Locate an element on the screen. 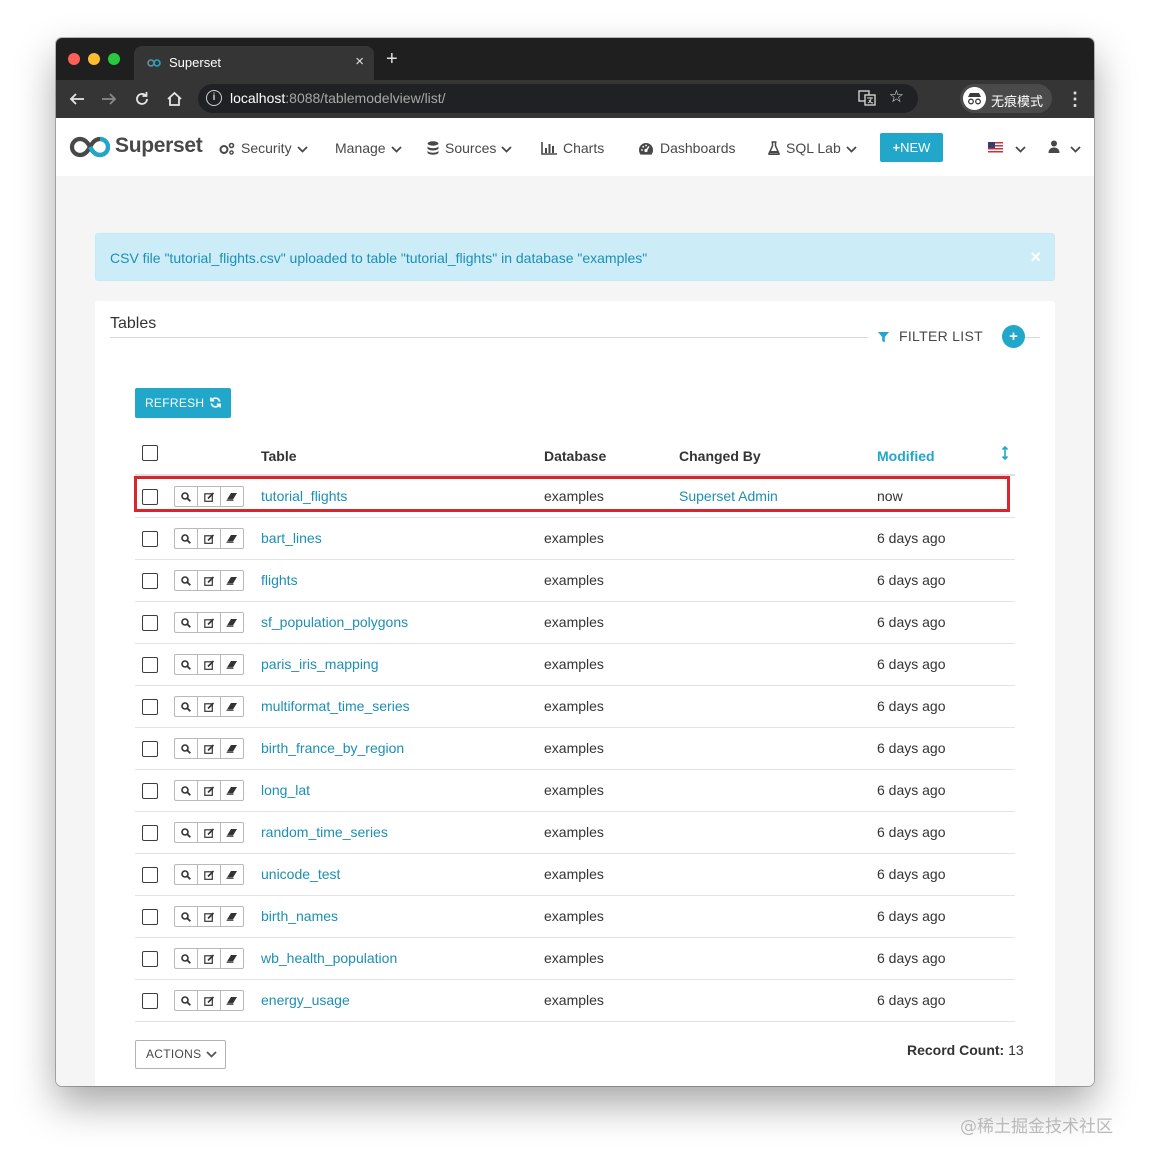  changed-by-link: Superset Admin is located at coordinates (728, 496).